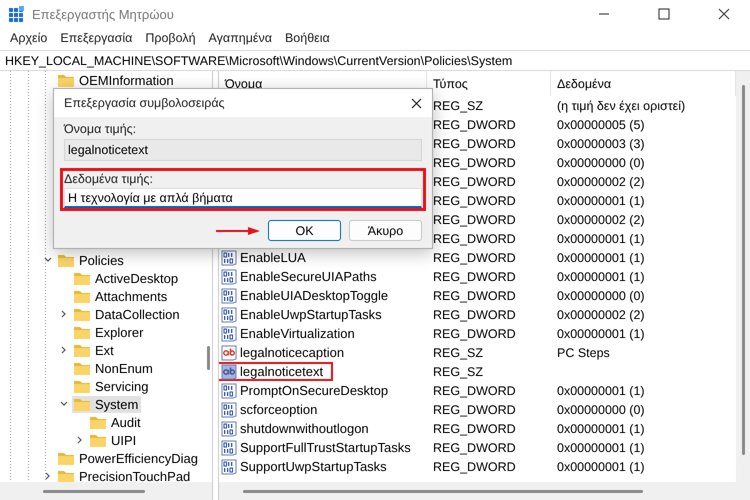 This screenshot has width=750, height=500. Describe the element at coordinates (299, 428) in the screenshot. I see `table-cell: shutdownwithoutlogon` at that location.